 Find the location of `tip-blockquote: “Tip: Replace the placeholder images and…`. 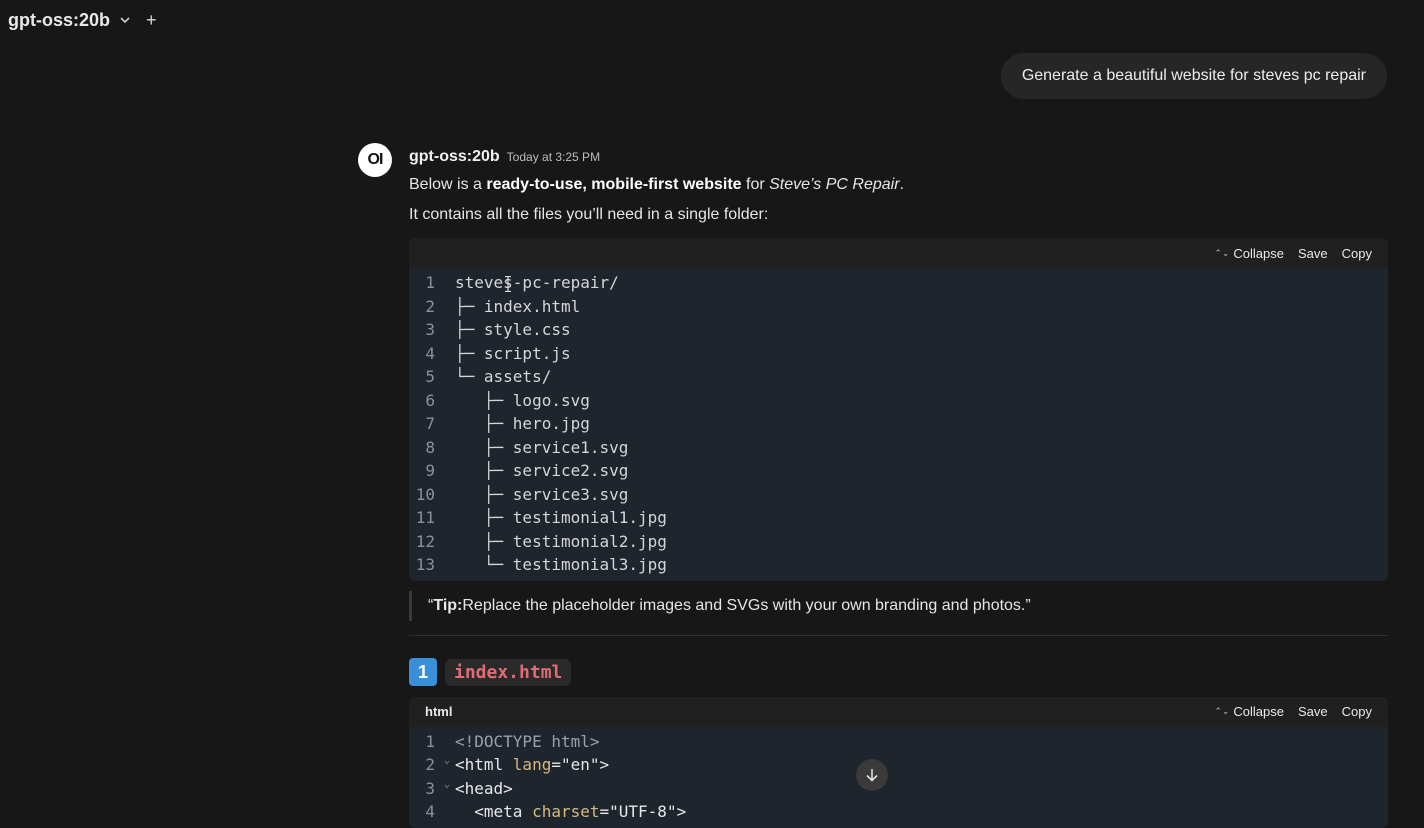

tip-blockquote: “Tip: Replace the placeholder images and… is located at coordinates (898, 605).